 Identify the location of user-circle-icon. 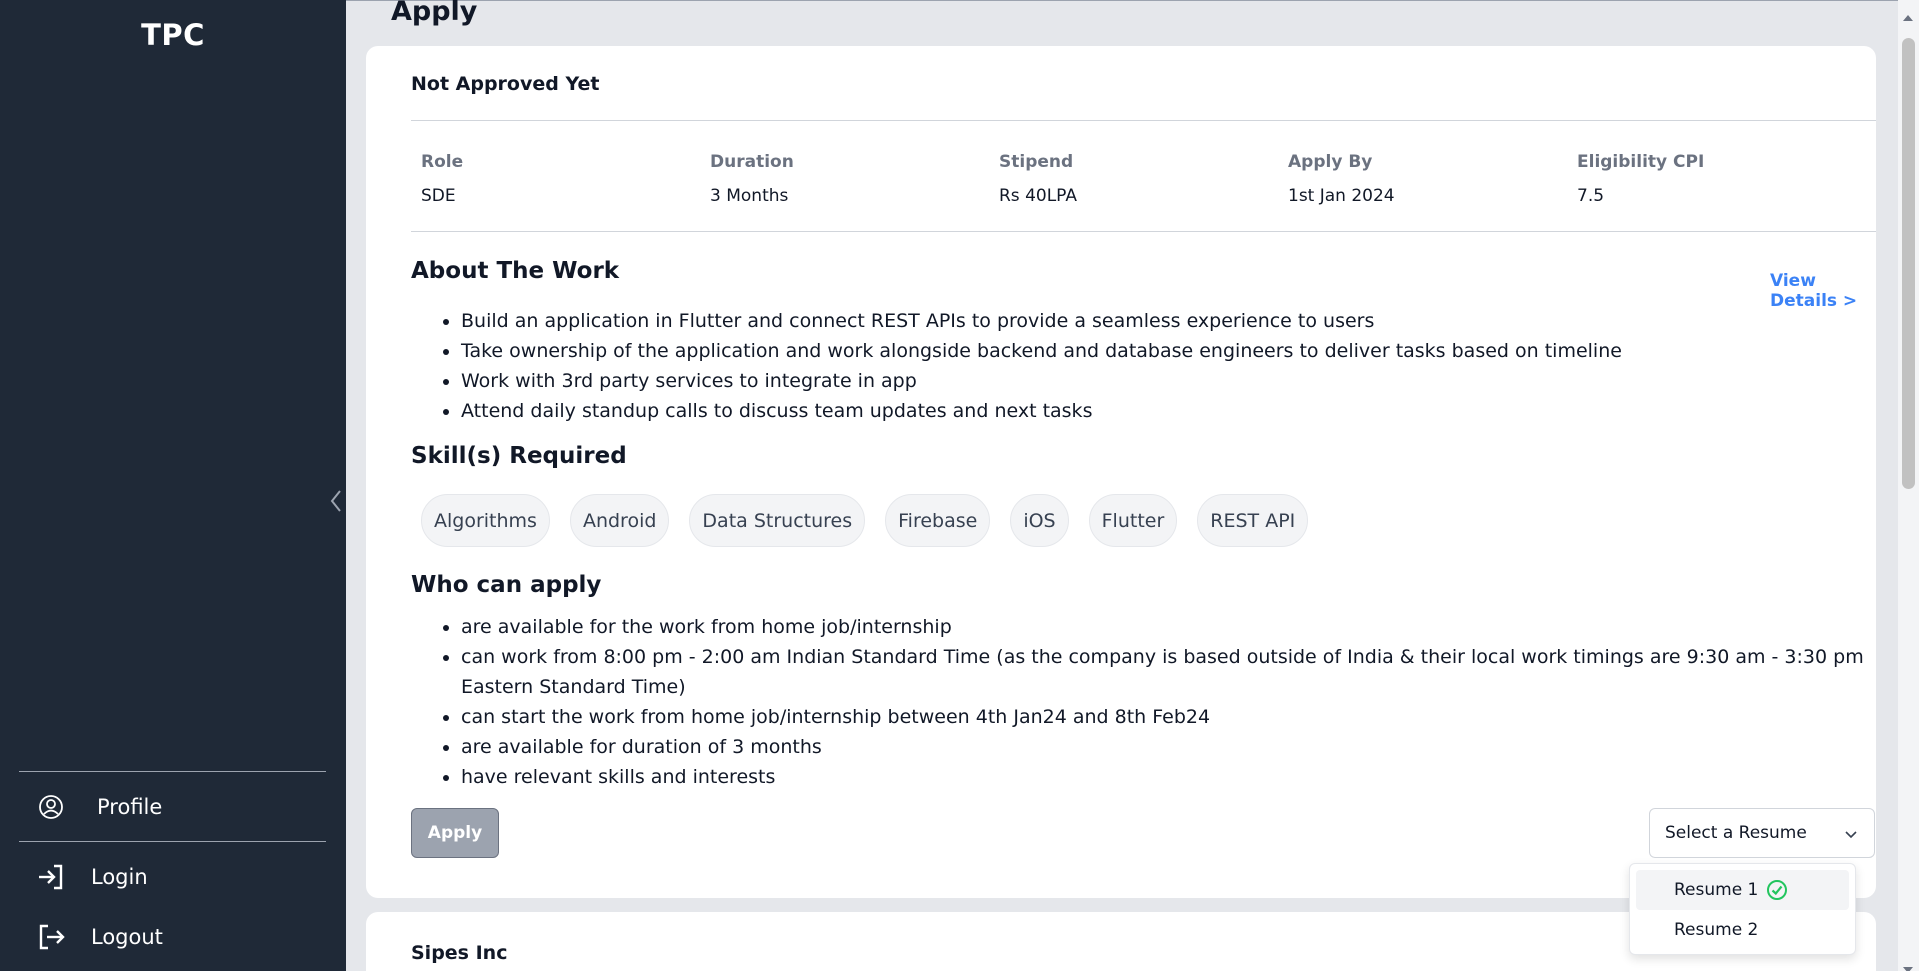
(51, 807).